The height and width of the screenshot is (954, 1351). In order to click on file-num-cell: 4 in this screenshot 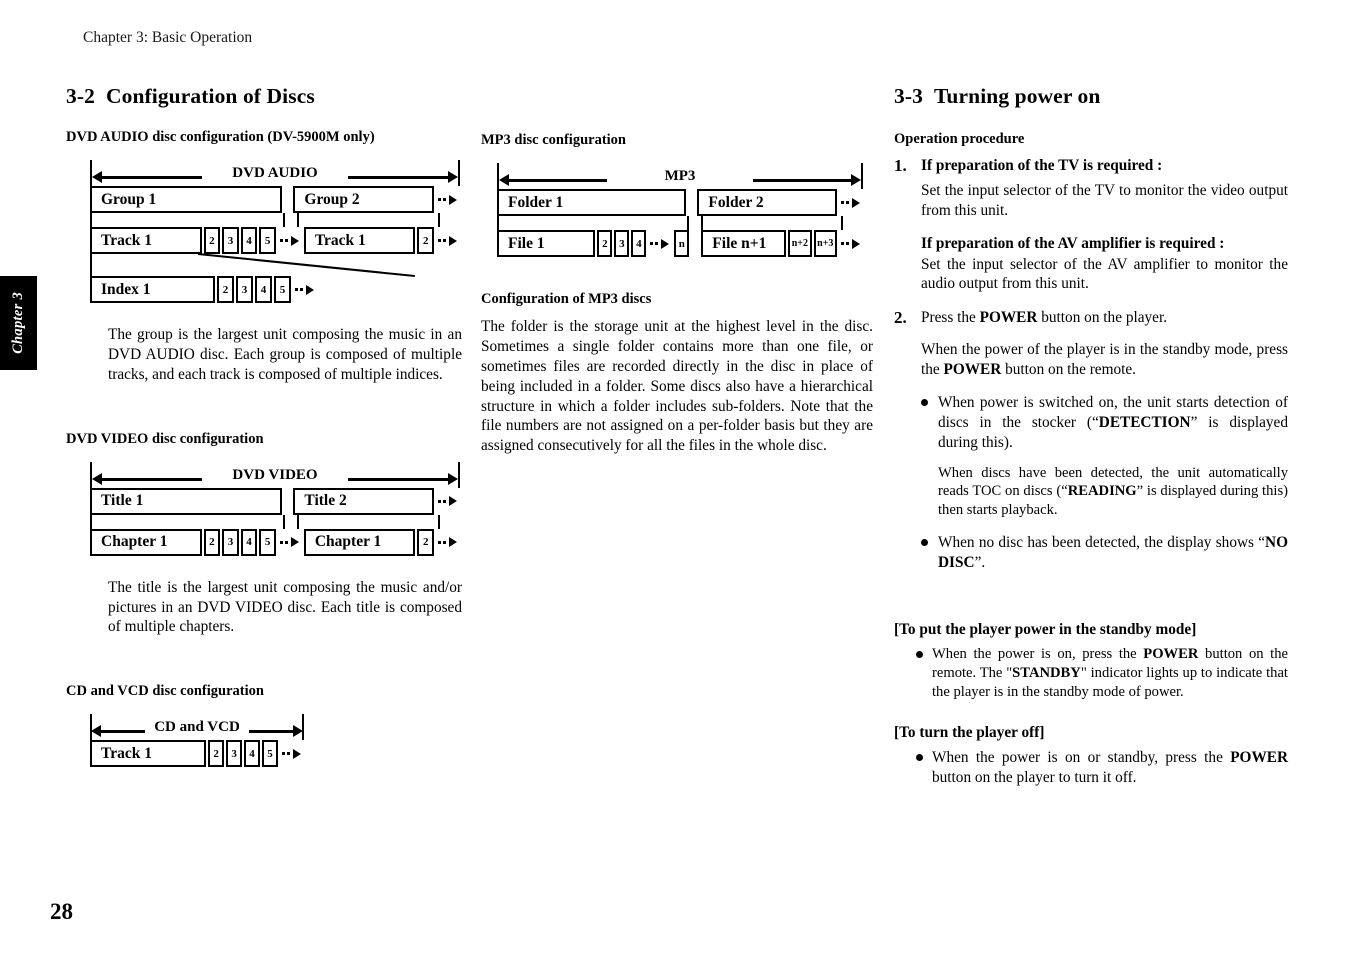, I will do `click(639, 243)`.